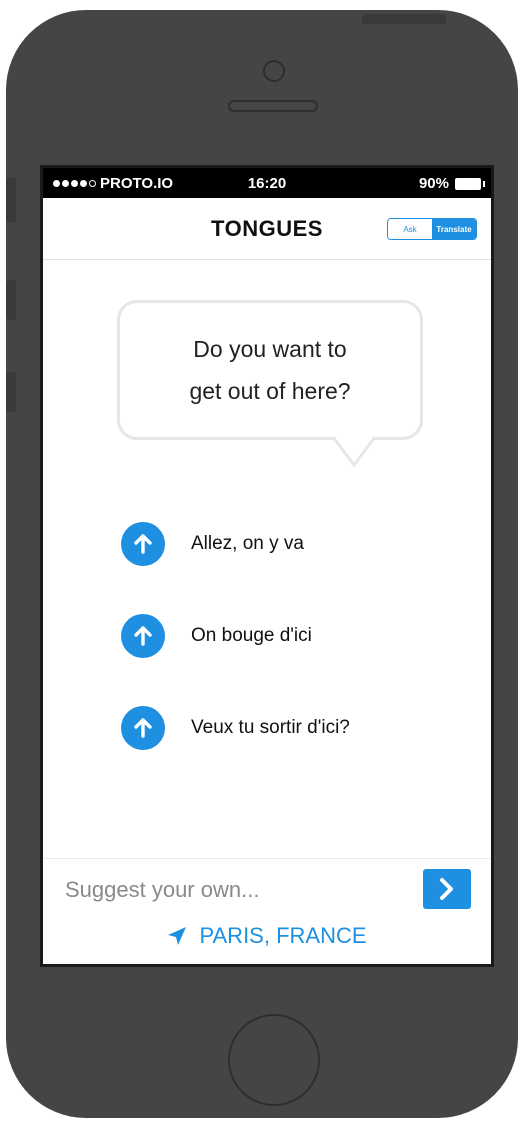 The image size is (524, 1122). I want to click on status-bar: PROTO.IO 16:20 90%, so click(267, 183).